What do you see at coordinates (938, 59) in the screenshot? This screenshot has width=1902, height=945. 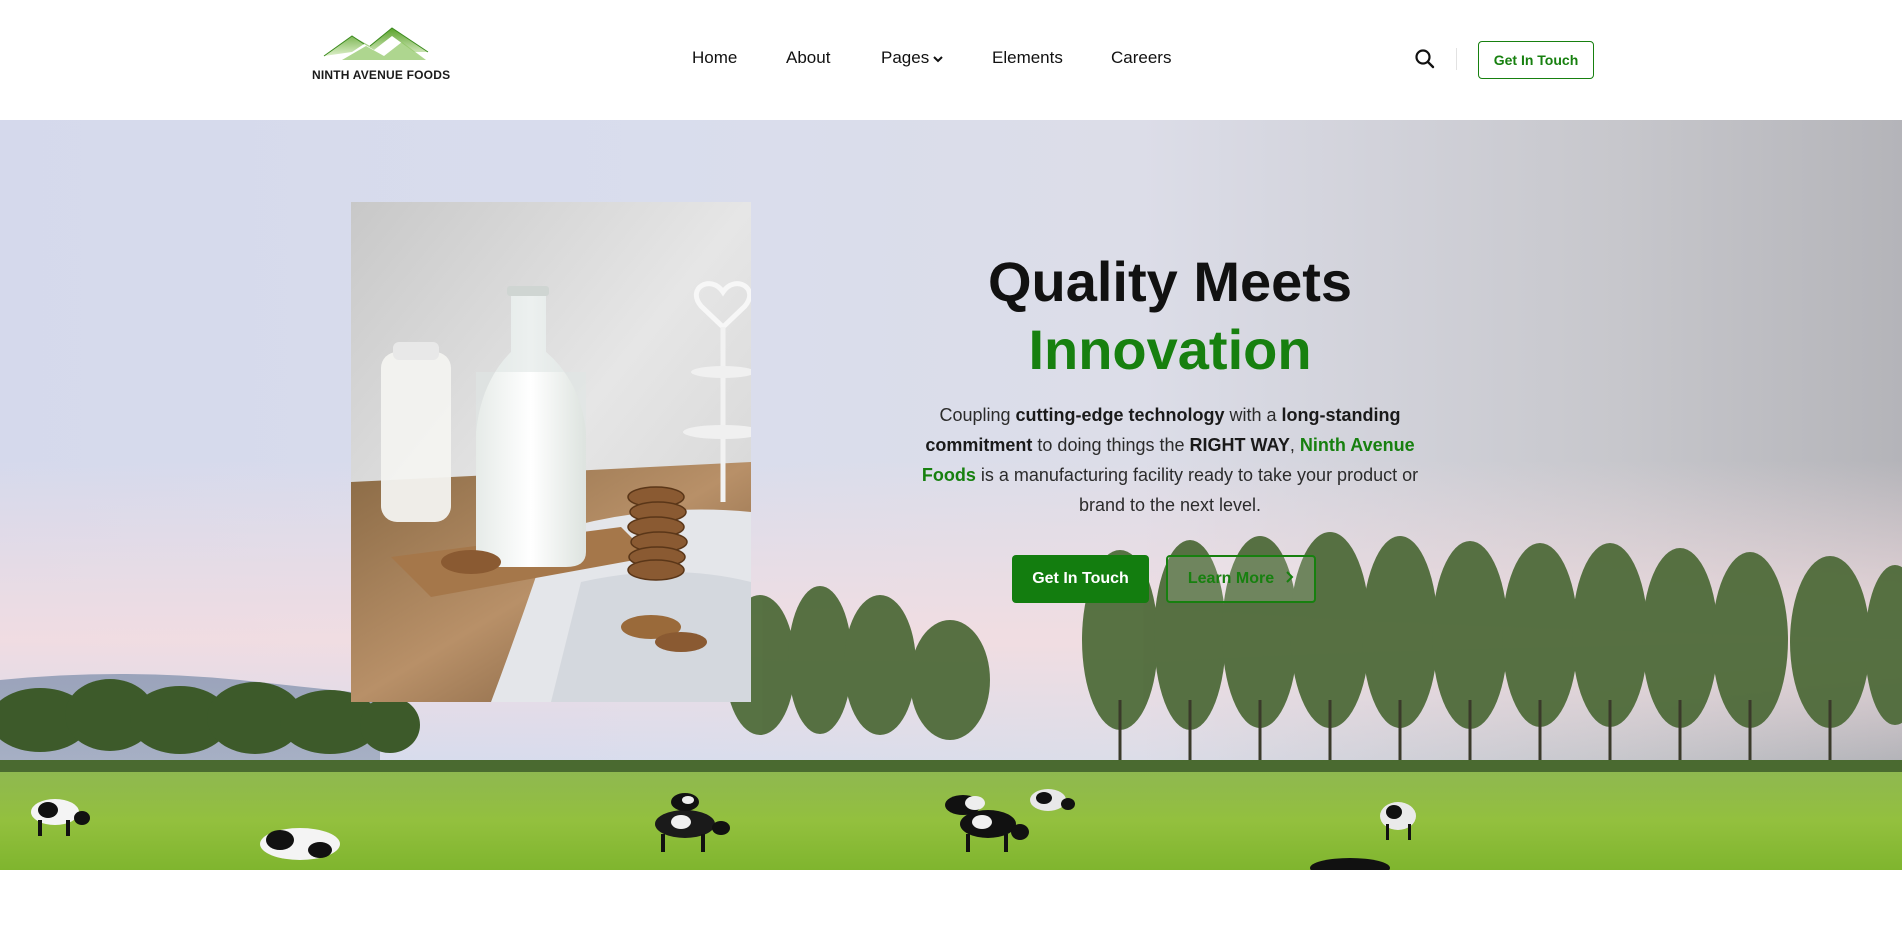 I see `chevron-down-icon` at bounding box center [938, 59].